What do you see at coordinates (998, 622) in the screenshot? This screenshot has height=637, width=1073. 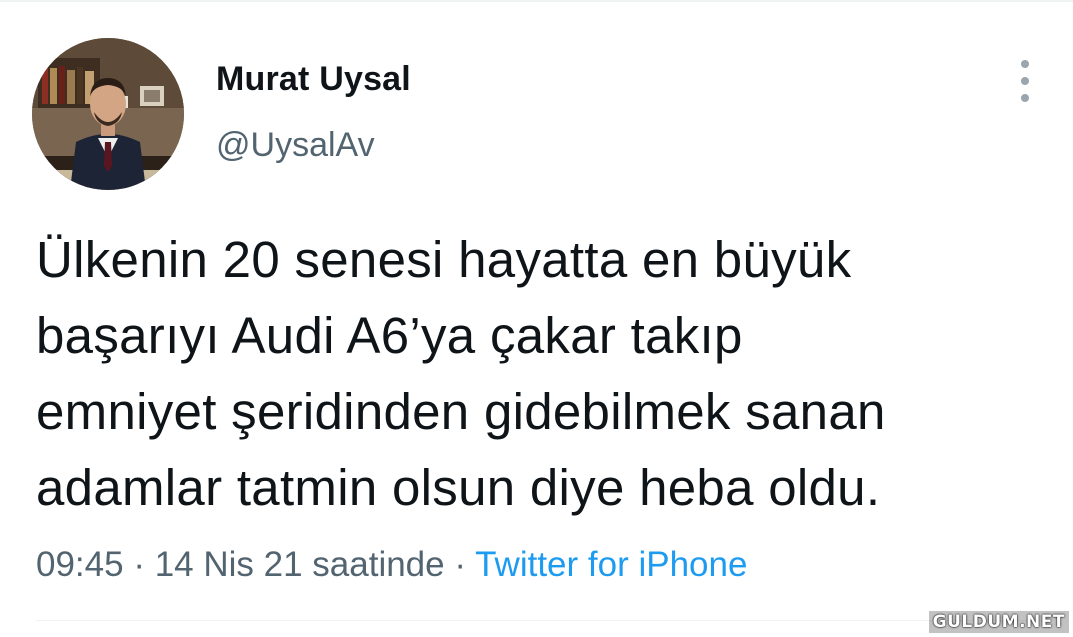 I see `watermark: GULDUM.NET` at bounding box center [998, 622].